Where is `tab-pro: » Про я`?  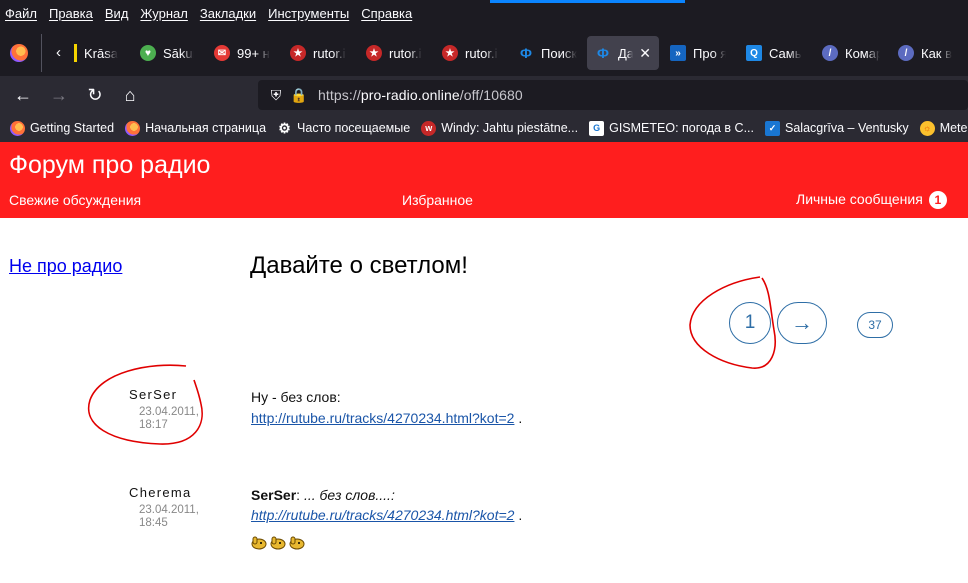 tab-pro: » Про я is located at coordinates (698, 53).